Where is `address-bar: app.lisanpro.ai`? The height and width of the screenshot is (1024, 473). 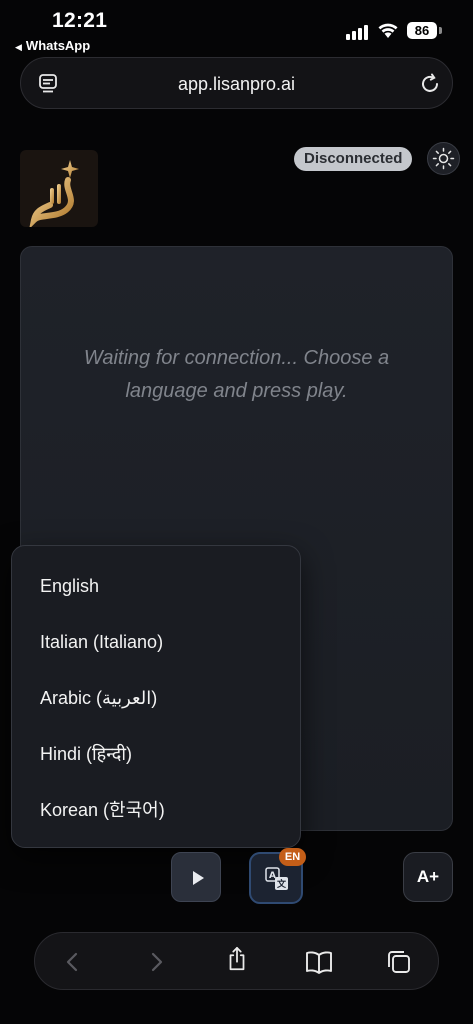
address-bar: app.lisanpro.ai is located at coordinates (236, 83).